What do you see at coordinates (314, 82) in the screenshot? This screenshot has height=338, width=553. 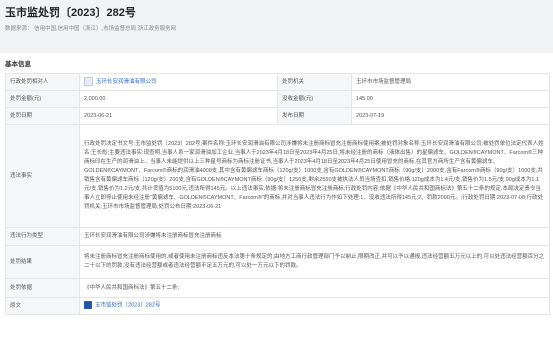 I see `authority-label: 处罚机关` at bounding box center [314, 82].